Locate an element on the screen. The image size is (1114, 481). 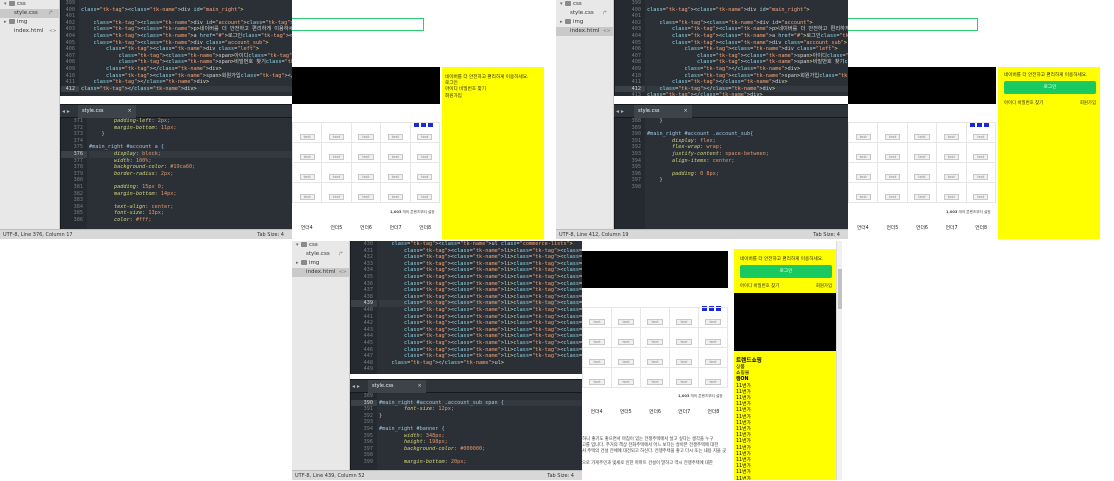
close-icon: × is located at coordinates (686, 111).